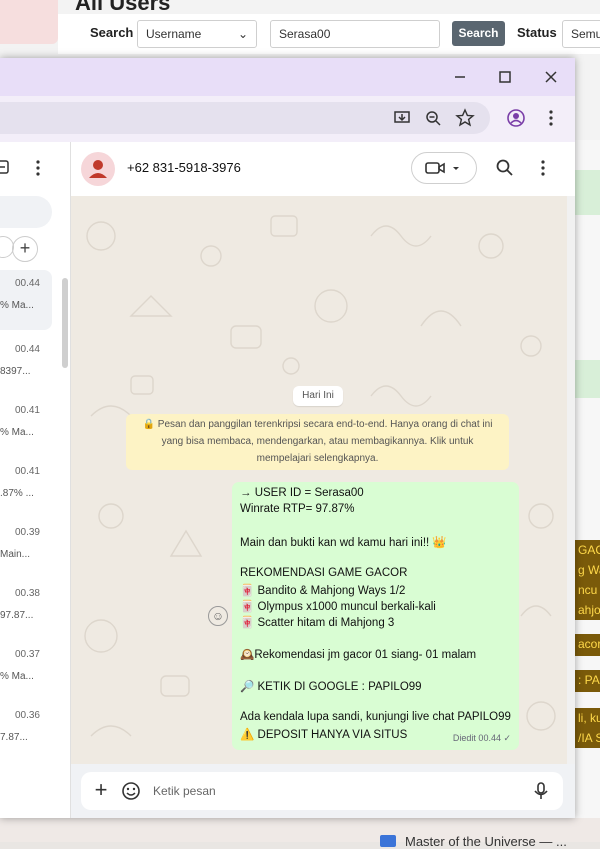  Describe the element at coordinates (481, 738) in the screenshot. I see `message-timestamp: Diedit 00.44 ✓` at that location.